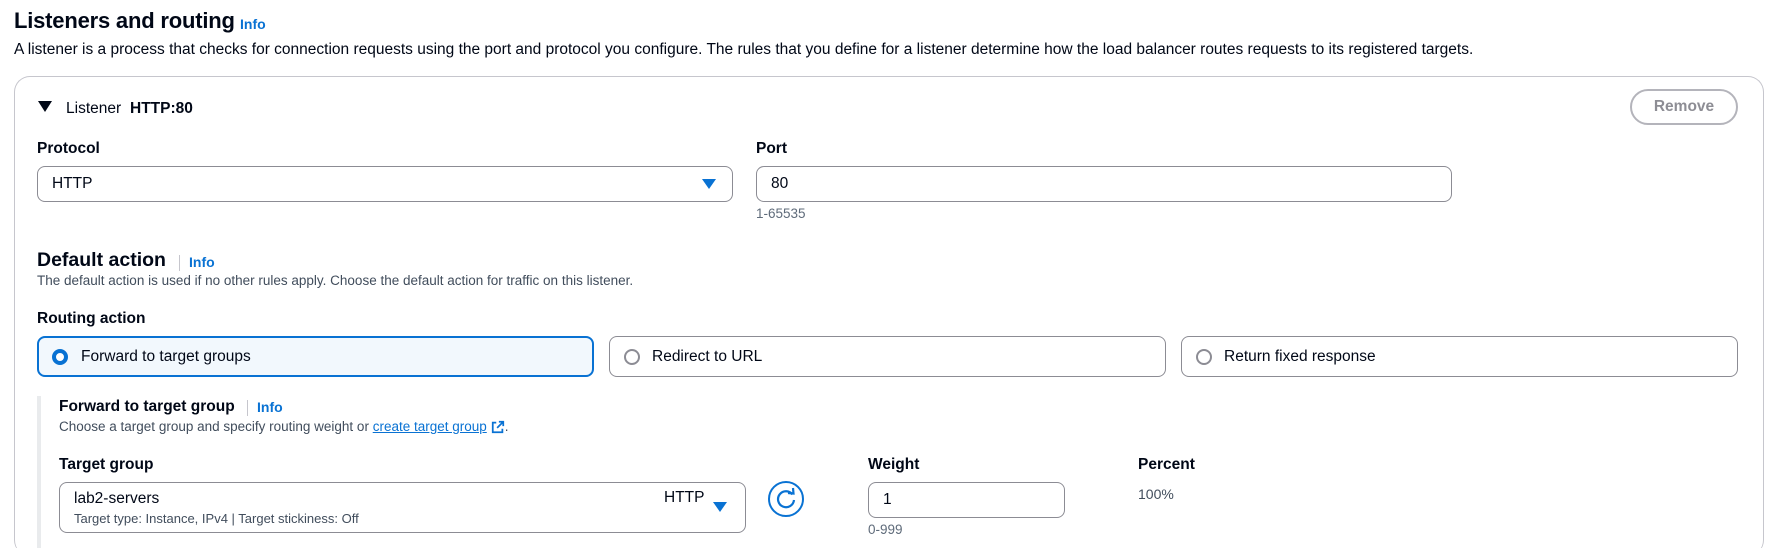 The image size is (1776, 548). What do you see at coordinates (117, 498) in the screenshot?
I see `target-group-name: lab2-servers` at bounding box center [117, 498].